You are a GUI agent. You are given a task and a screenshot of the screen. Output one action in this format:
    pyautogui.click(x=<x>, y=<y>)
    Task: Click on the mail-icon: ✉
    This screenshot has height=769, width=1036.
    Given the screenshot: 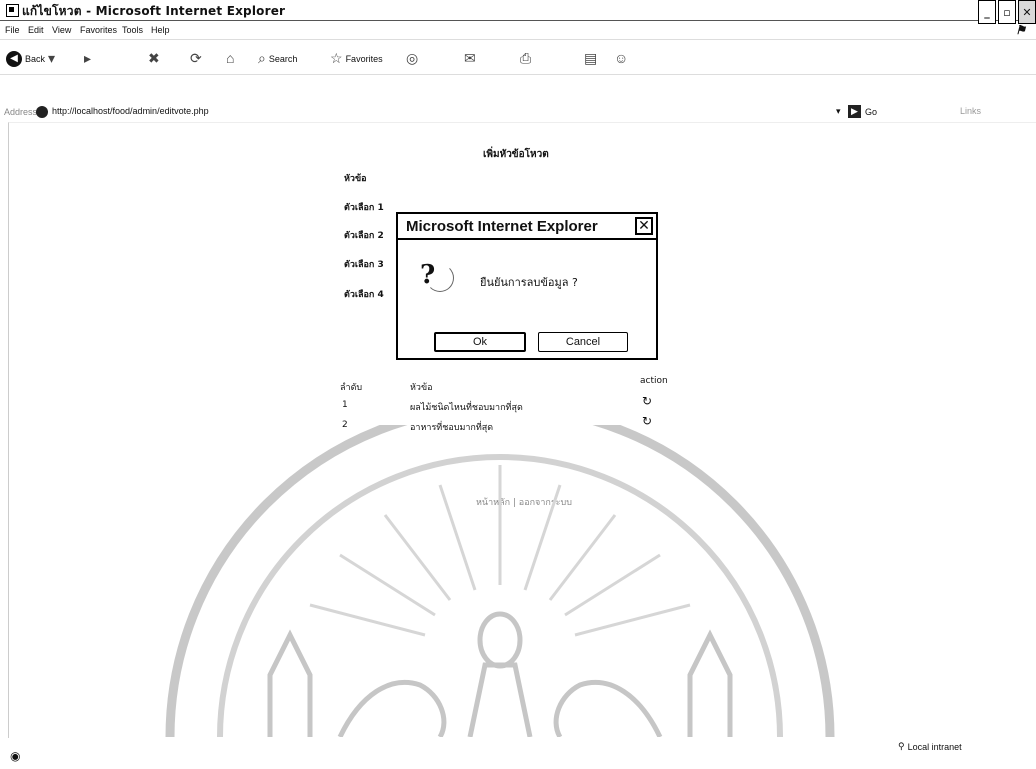 What is the action you would take?
    pyautogui.click(x=470, y=58)
    